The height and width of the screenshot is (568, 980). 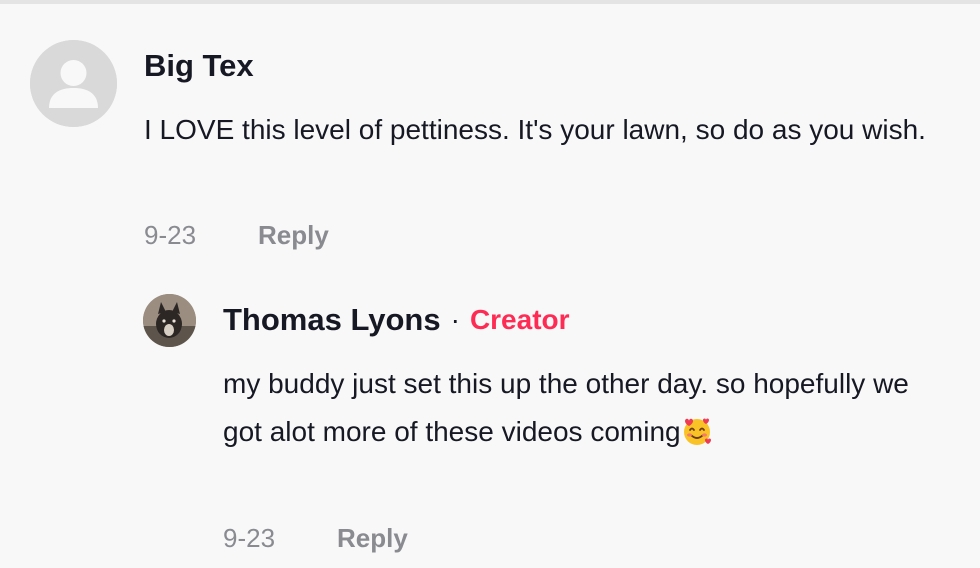 I want to click on smiling-face-with-hearts-icon, so click(x=697, y=431).